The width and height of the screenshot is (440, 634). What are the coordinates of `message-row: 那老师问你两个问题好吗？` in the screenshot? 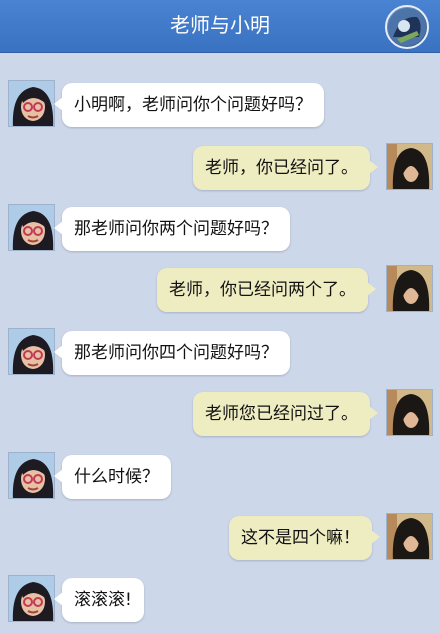 It's located at (220, 230).